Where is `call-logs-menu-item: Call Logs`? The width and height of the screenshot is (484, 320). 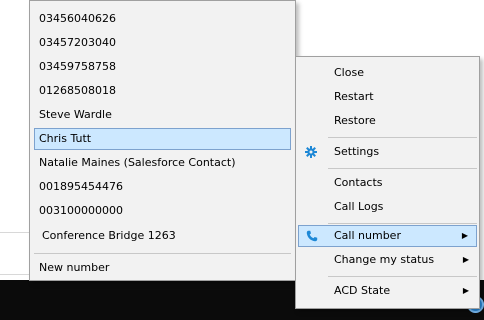 call-logs-menu-item: Call Logs is located at coordinates (387, 207).